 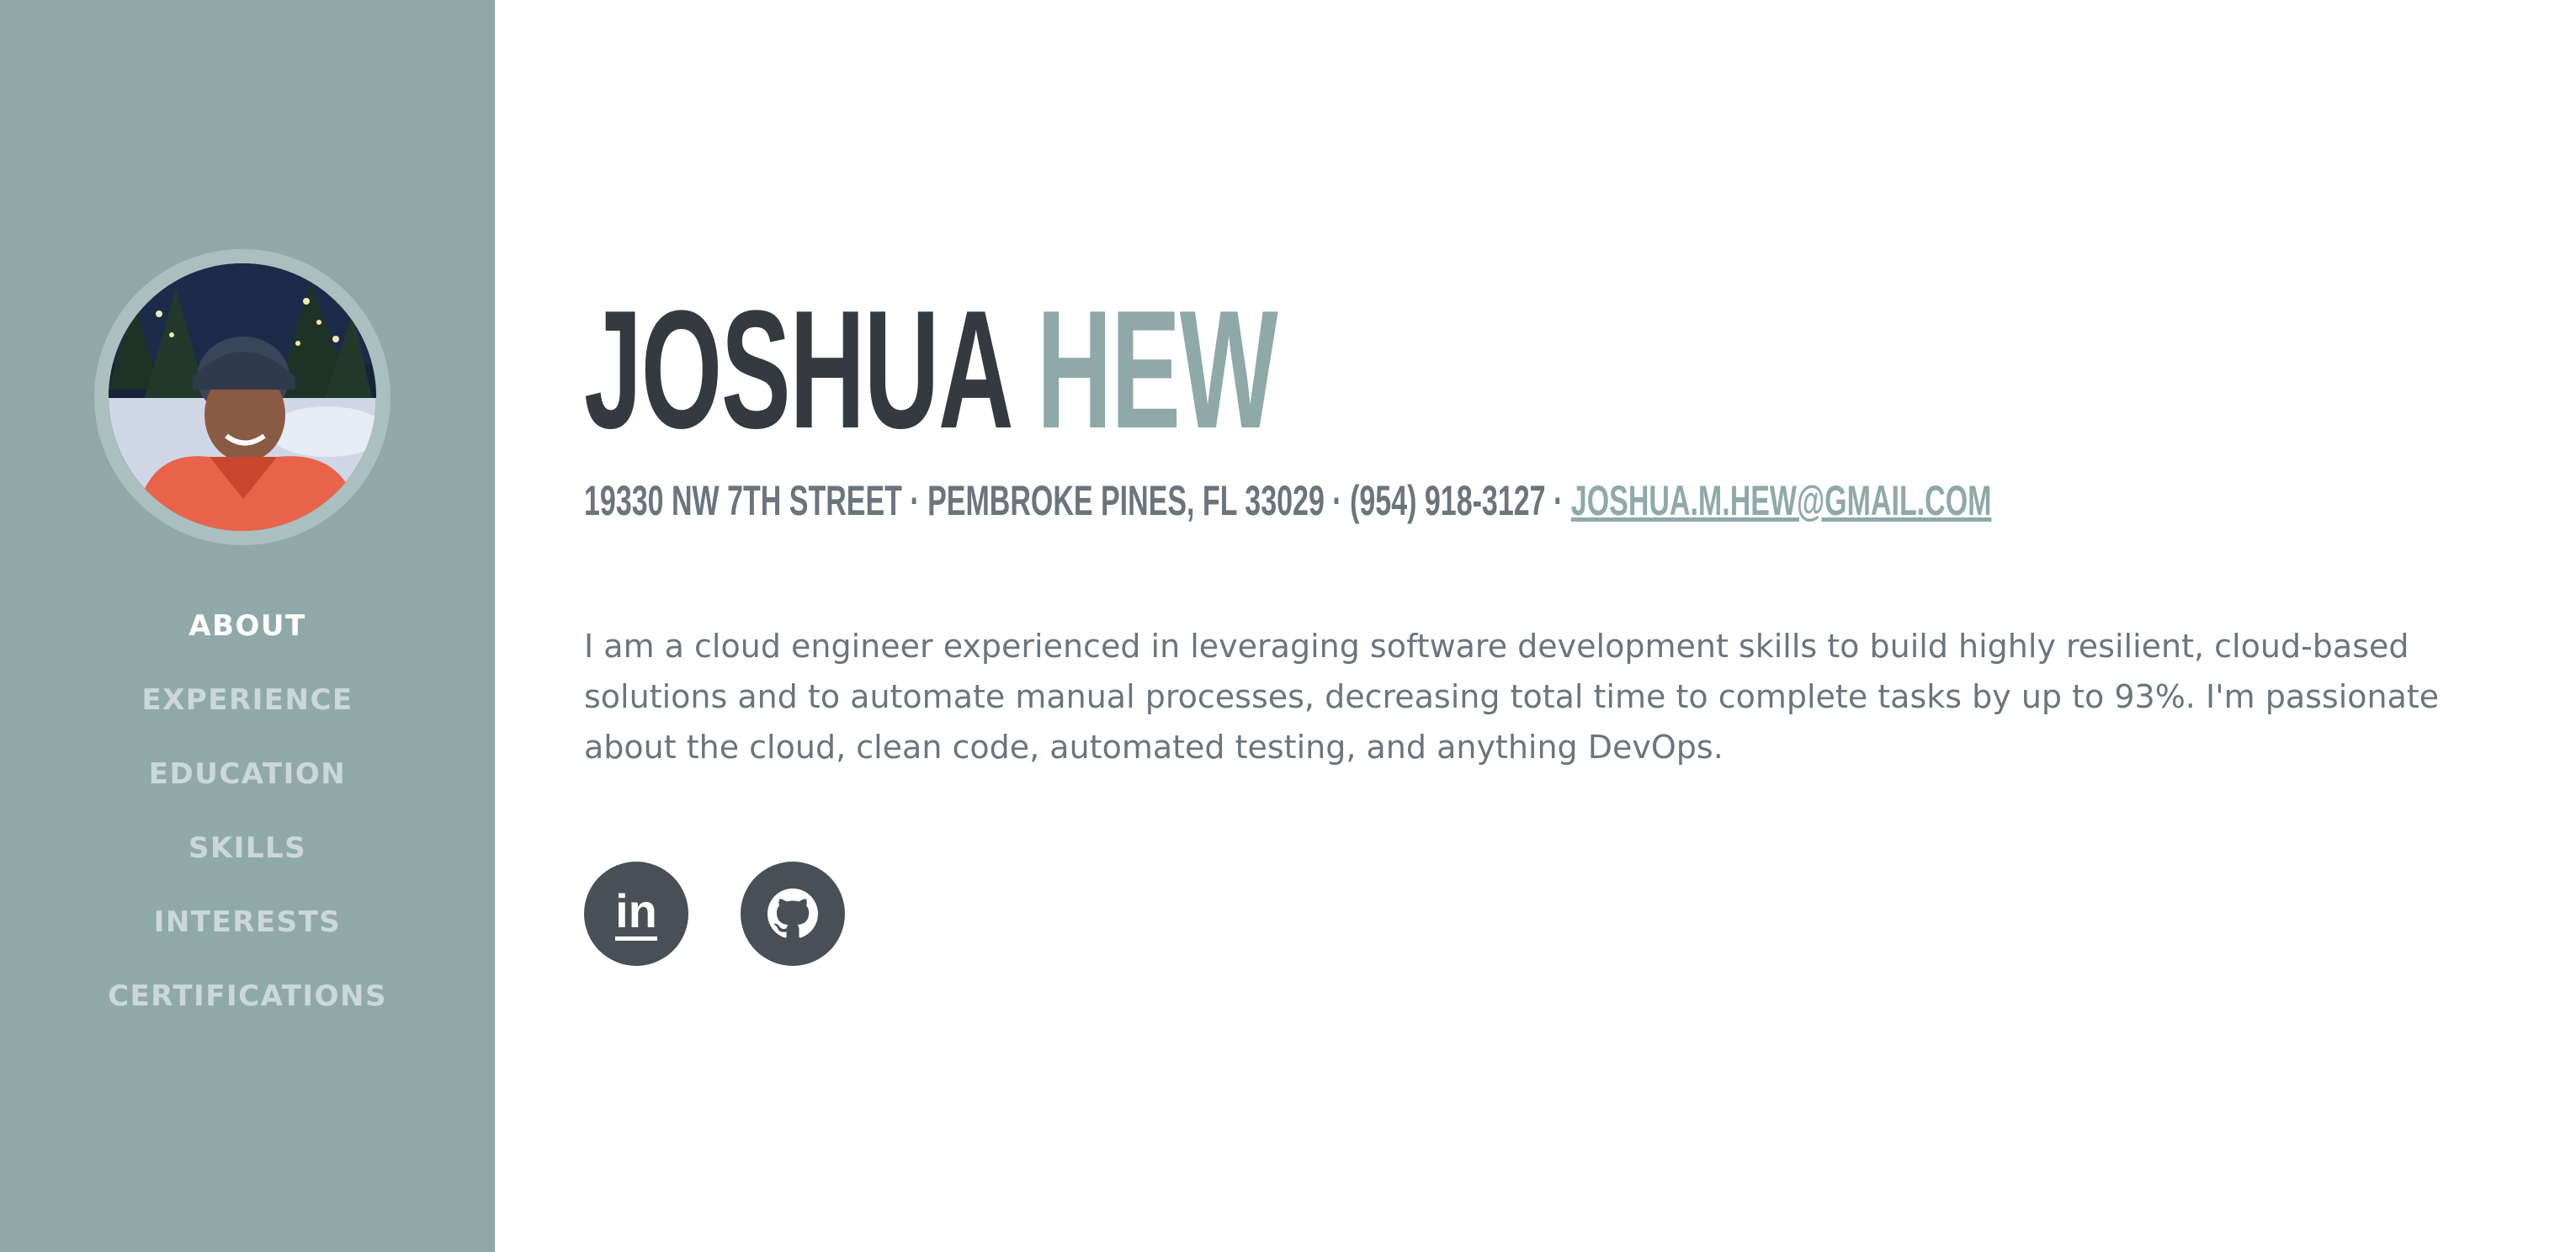 I want to click on email-link: joshua.m.hew@gmail.com, so click(x=1781, y=500).